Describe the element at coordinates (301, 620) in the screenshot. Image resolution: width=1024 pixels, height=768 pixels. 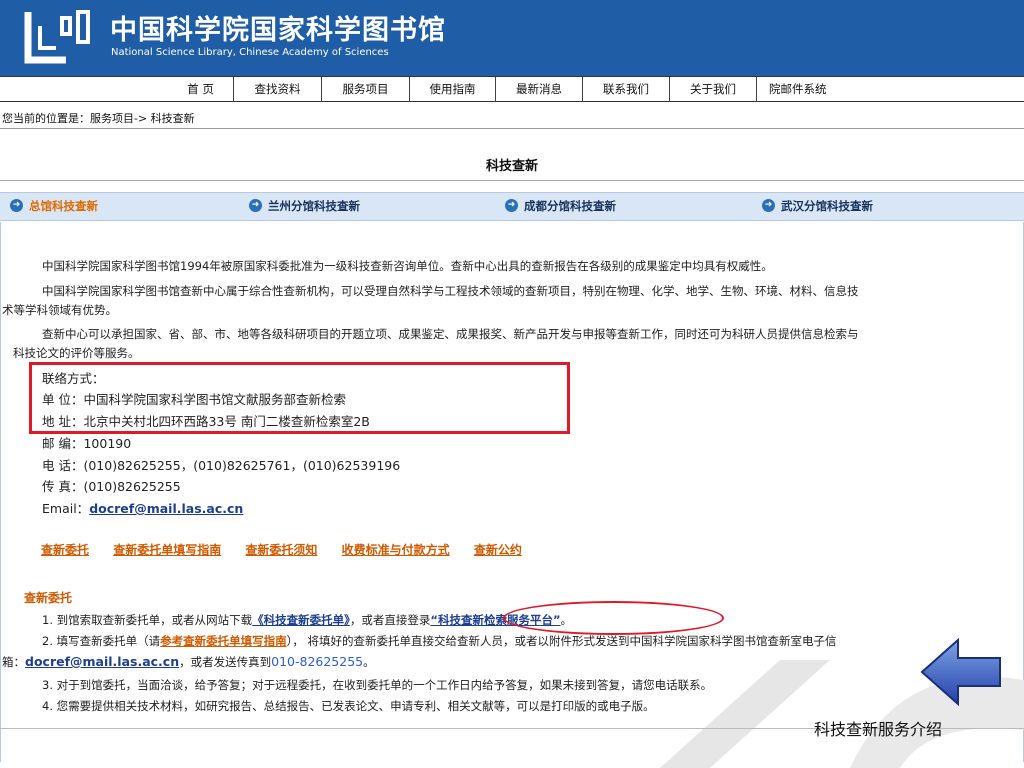
I see `link-download-form: 《科技查新委托单》` at that location.